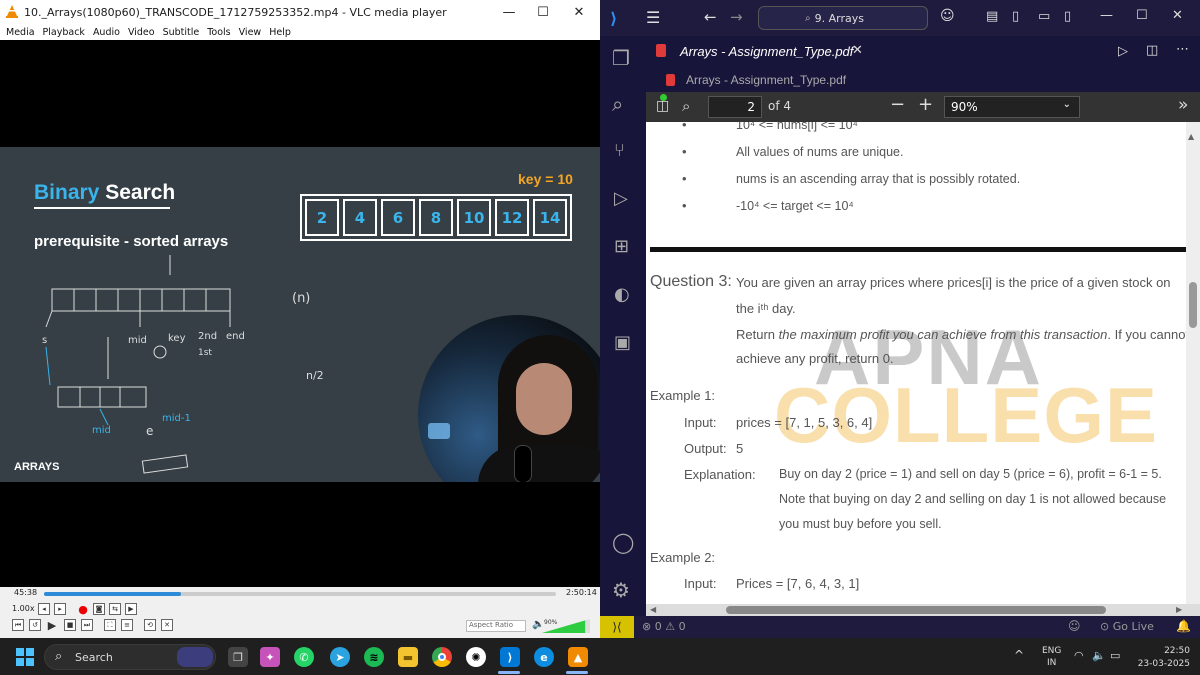  Describe the element at coordinates (149, 431) in the screenshot. I see `note-e: e` at that location.